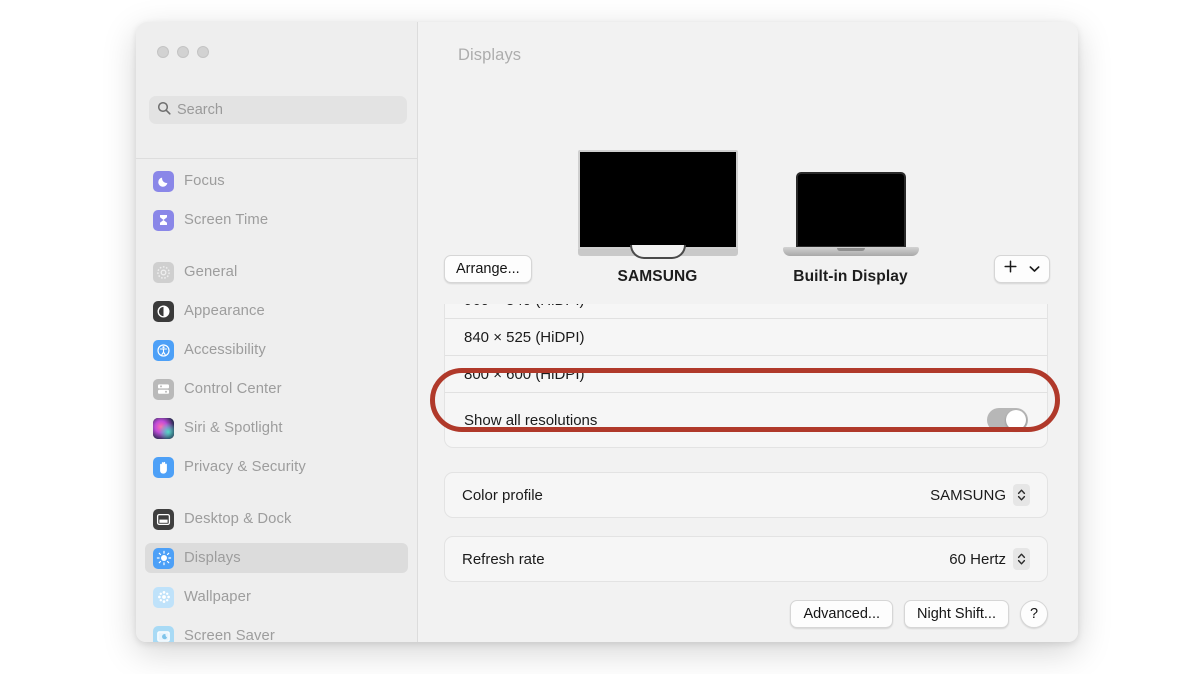  What do you see at coordinates (276, 558) in the screenshot?
I see `sidebar-item-displays: Displays` at bounding box center [276, 558].